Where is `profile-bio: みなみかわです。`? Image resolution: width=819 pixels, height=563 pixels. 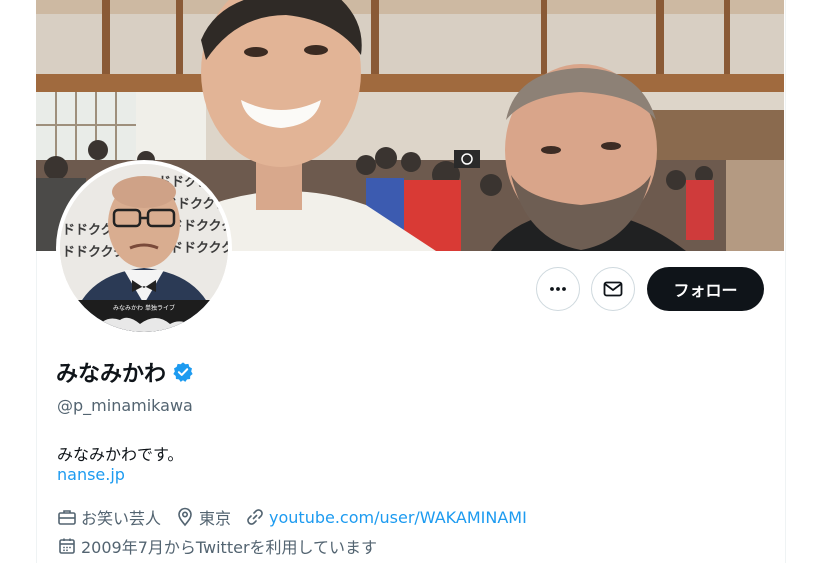
profile-bio: みなみかわです。 is located at coordinates (120, 454).